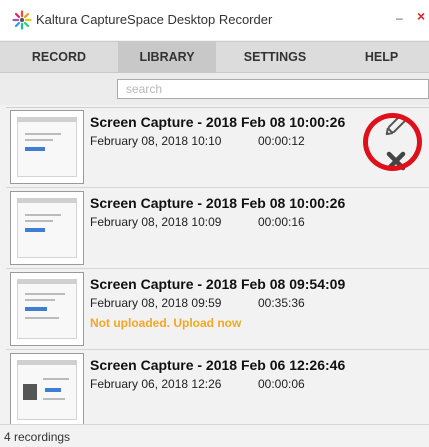 The image size is (429, 447). I want to click on window-title: Kaltura CaptureSpace Desktop Recorder, so click(154, 19).